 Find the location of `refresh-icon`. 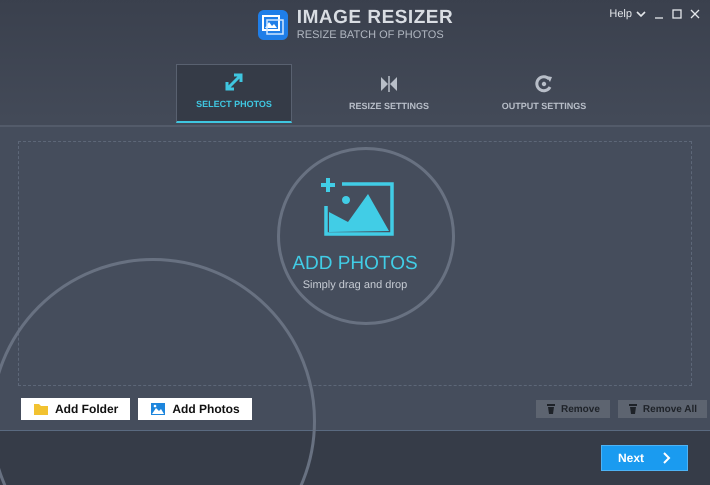

refresh-icon is located at coordinates (544, 84).